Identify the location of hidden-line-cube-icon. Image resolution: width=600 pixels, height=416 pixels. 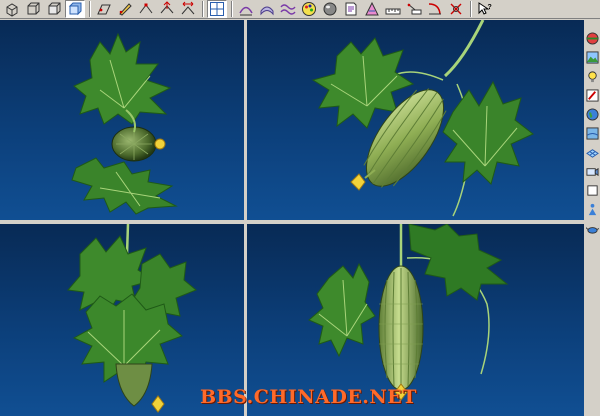
(54, 9).